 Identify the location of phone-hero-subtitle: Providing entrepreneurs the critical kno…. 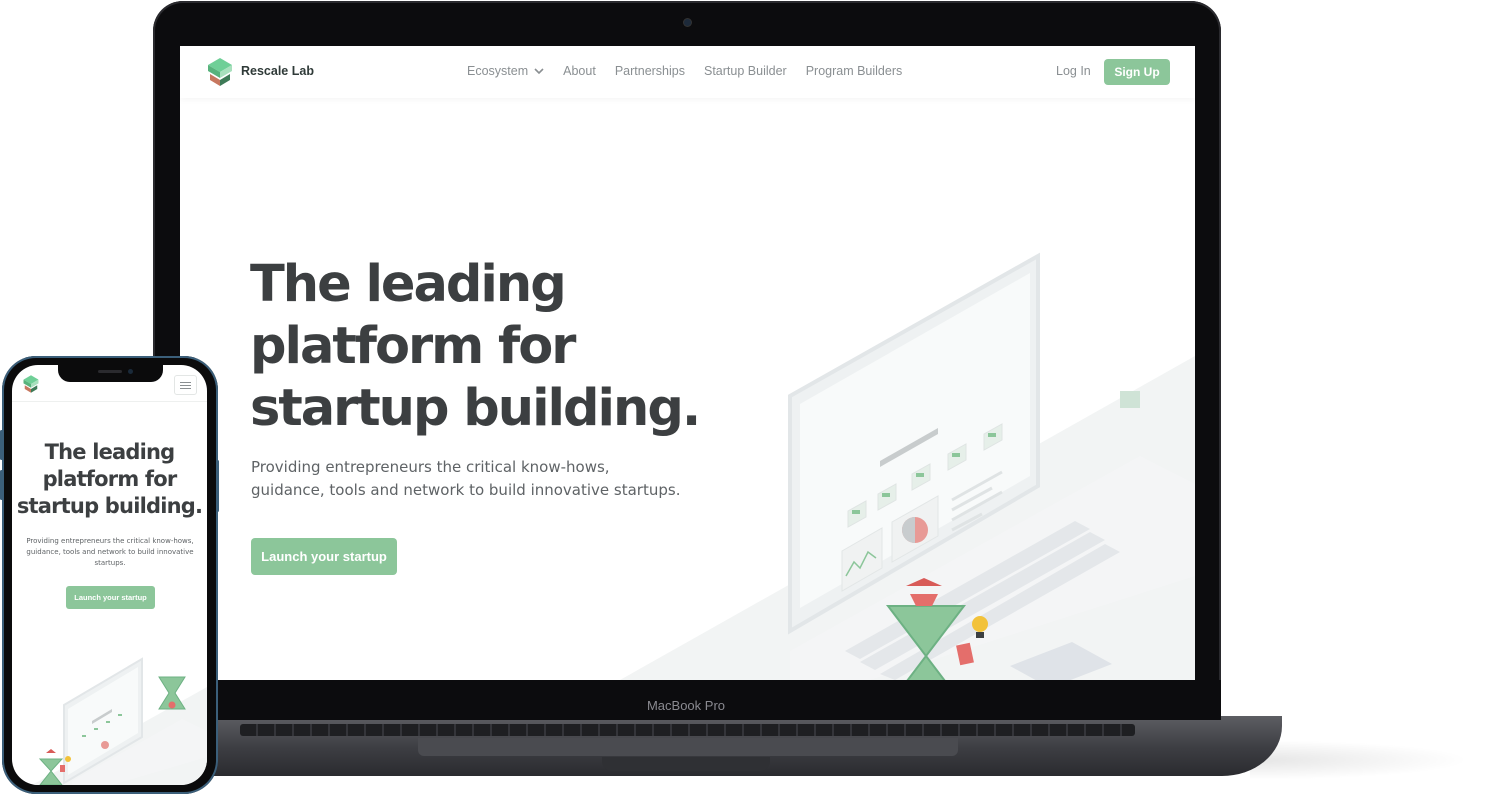
(110, 552).